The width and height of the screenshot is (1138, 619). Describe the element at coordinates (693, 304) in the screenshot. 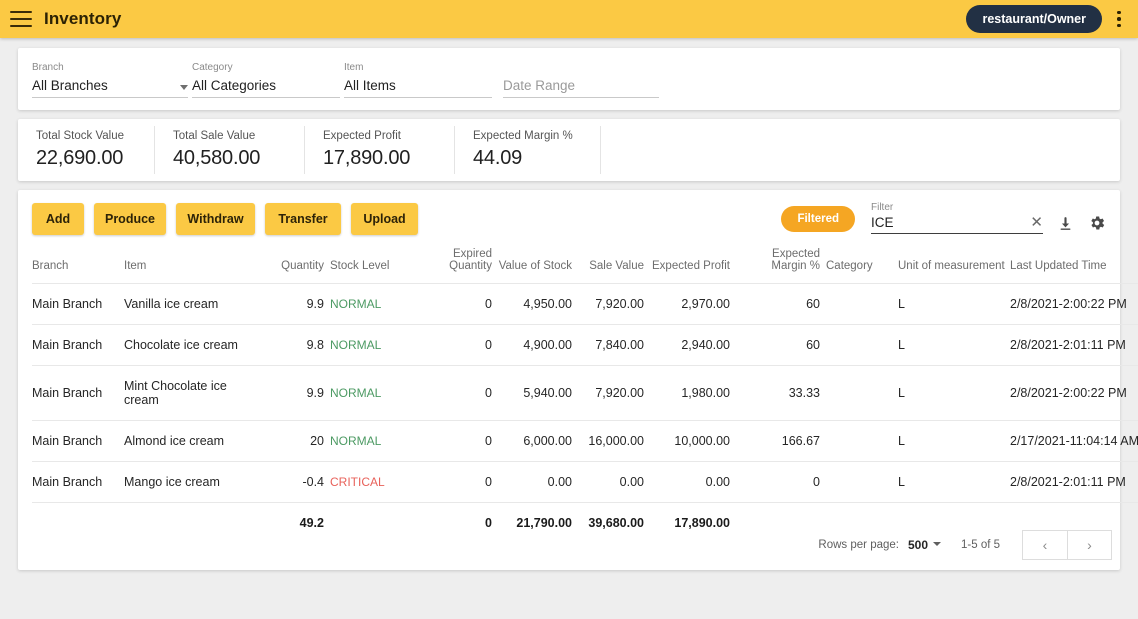

I see `cell-expected-profit: 2,970.00` at that location.